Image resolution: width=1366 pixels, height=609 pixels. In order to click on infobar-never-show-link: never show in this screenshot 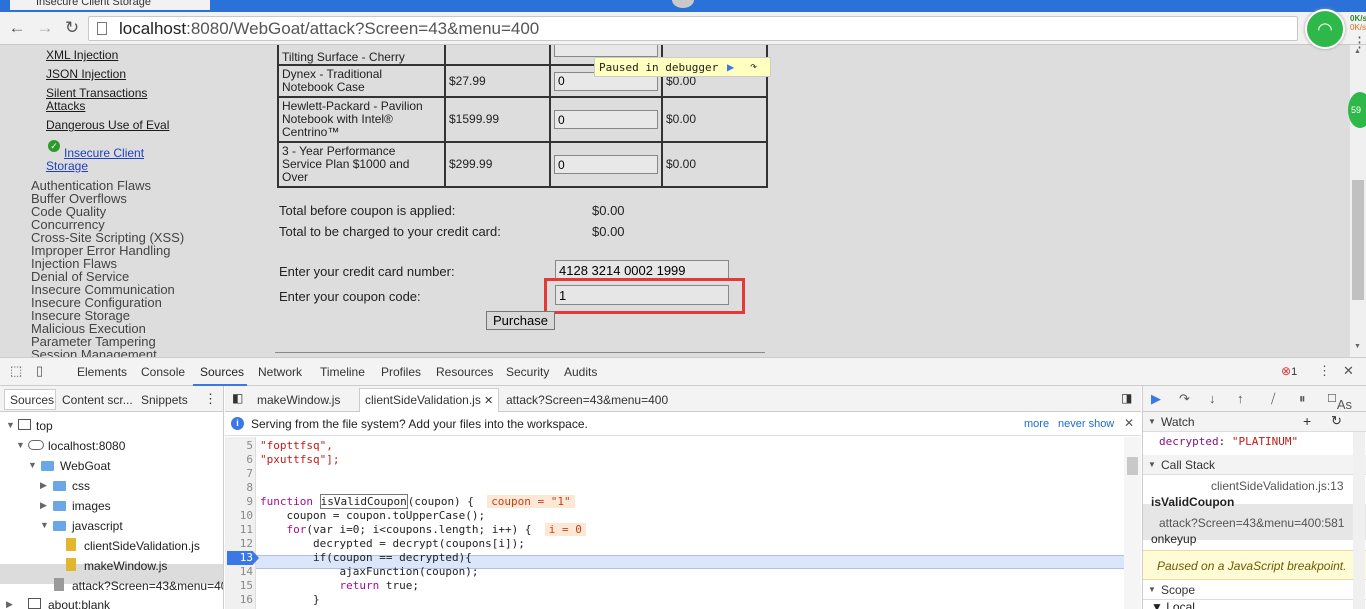, I will do `click(1086, 424)`.